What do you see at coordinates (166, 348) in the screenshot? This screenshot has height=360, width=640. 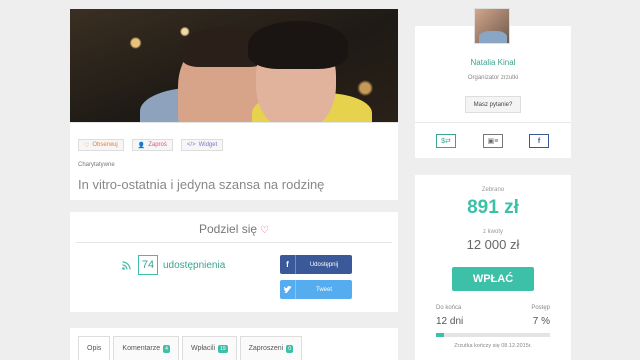 I see `count-badge: 4` at bounding box center [166, 348].